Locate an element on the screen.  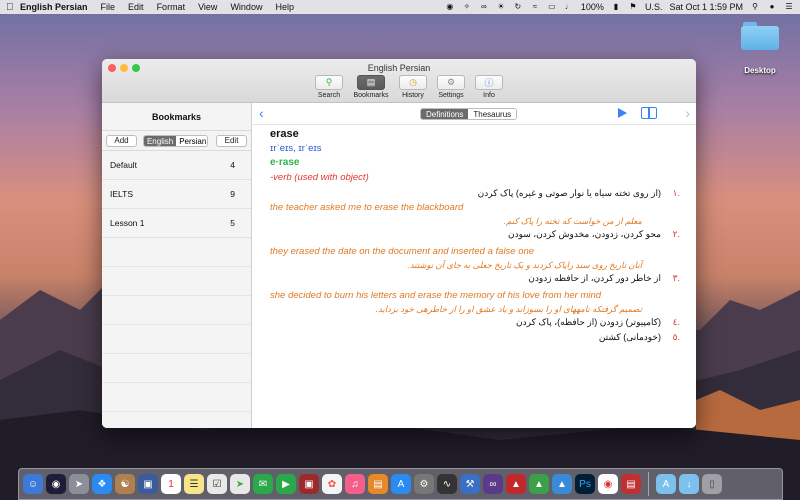
toolbar-history: ◷ History is located at coordinates (413, 87).